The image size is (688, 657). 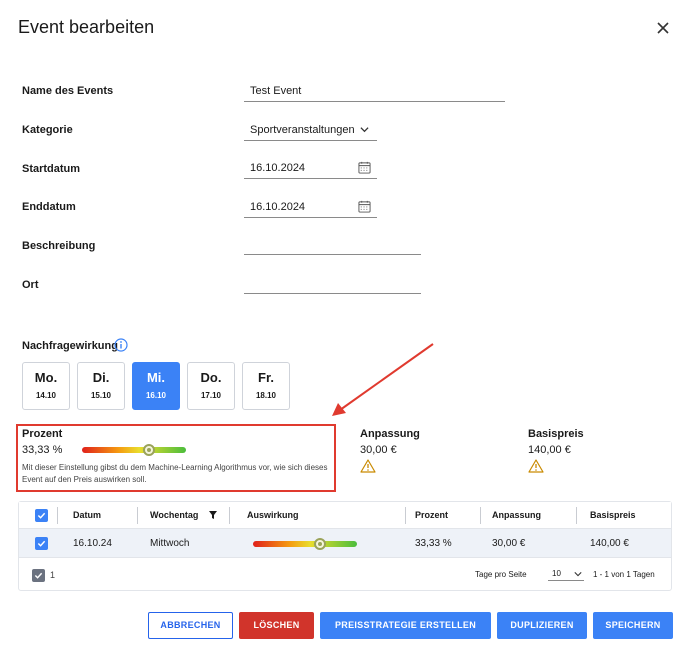 What do you see at coordinates (101, 386) in the screenshot?
I see `day-button-di: Di. 15.10` at bounding box center [101, 386].